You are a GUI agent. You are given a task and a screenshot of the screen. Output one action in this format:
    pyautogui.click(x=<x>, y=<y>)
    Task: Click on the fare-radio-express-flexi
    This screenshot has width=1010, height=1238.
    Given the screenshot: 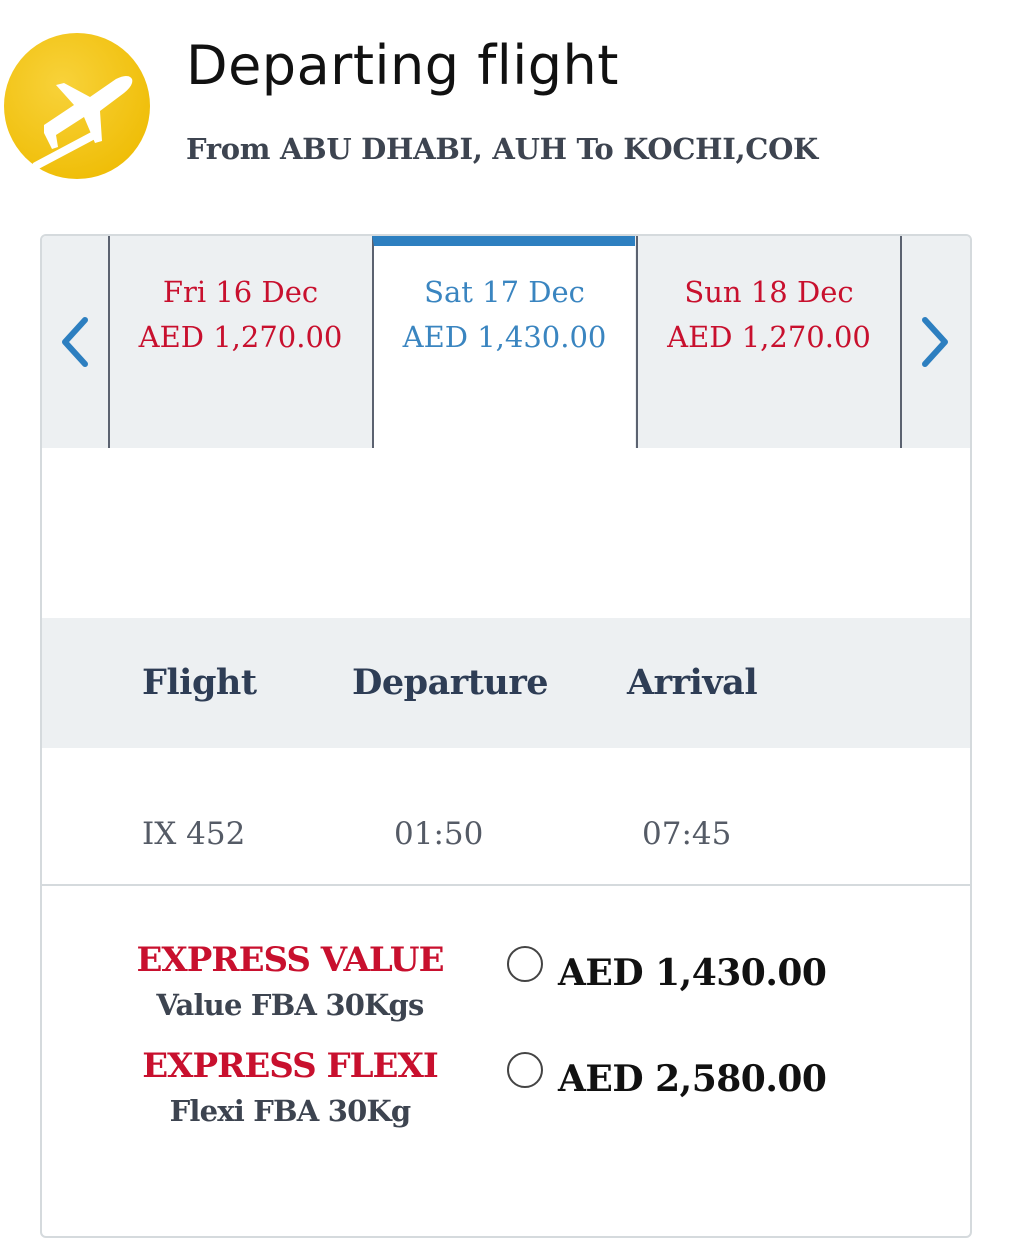 What is the action you would take?
    pyautogui.click(x=525, y=1070)
    